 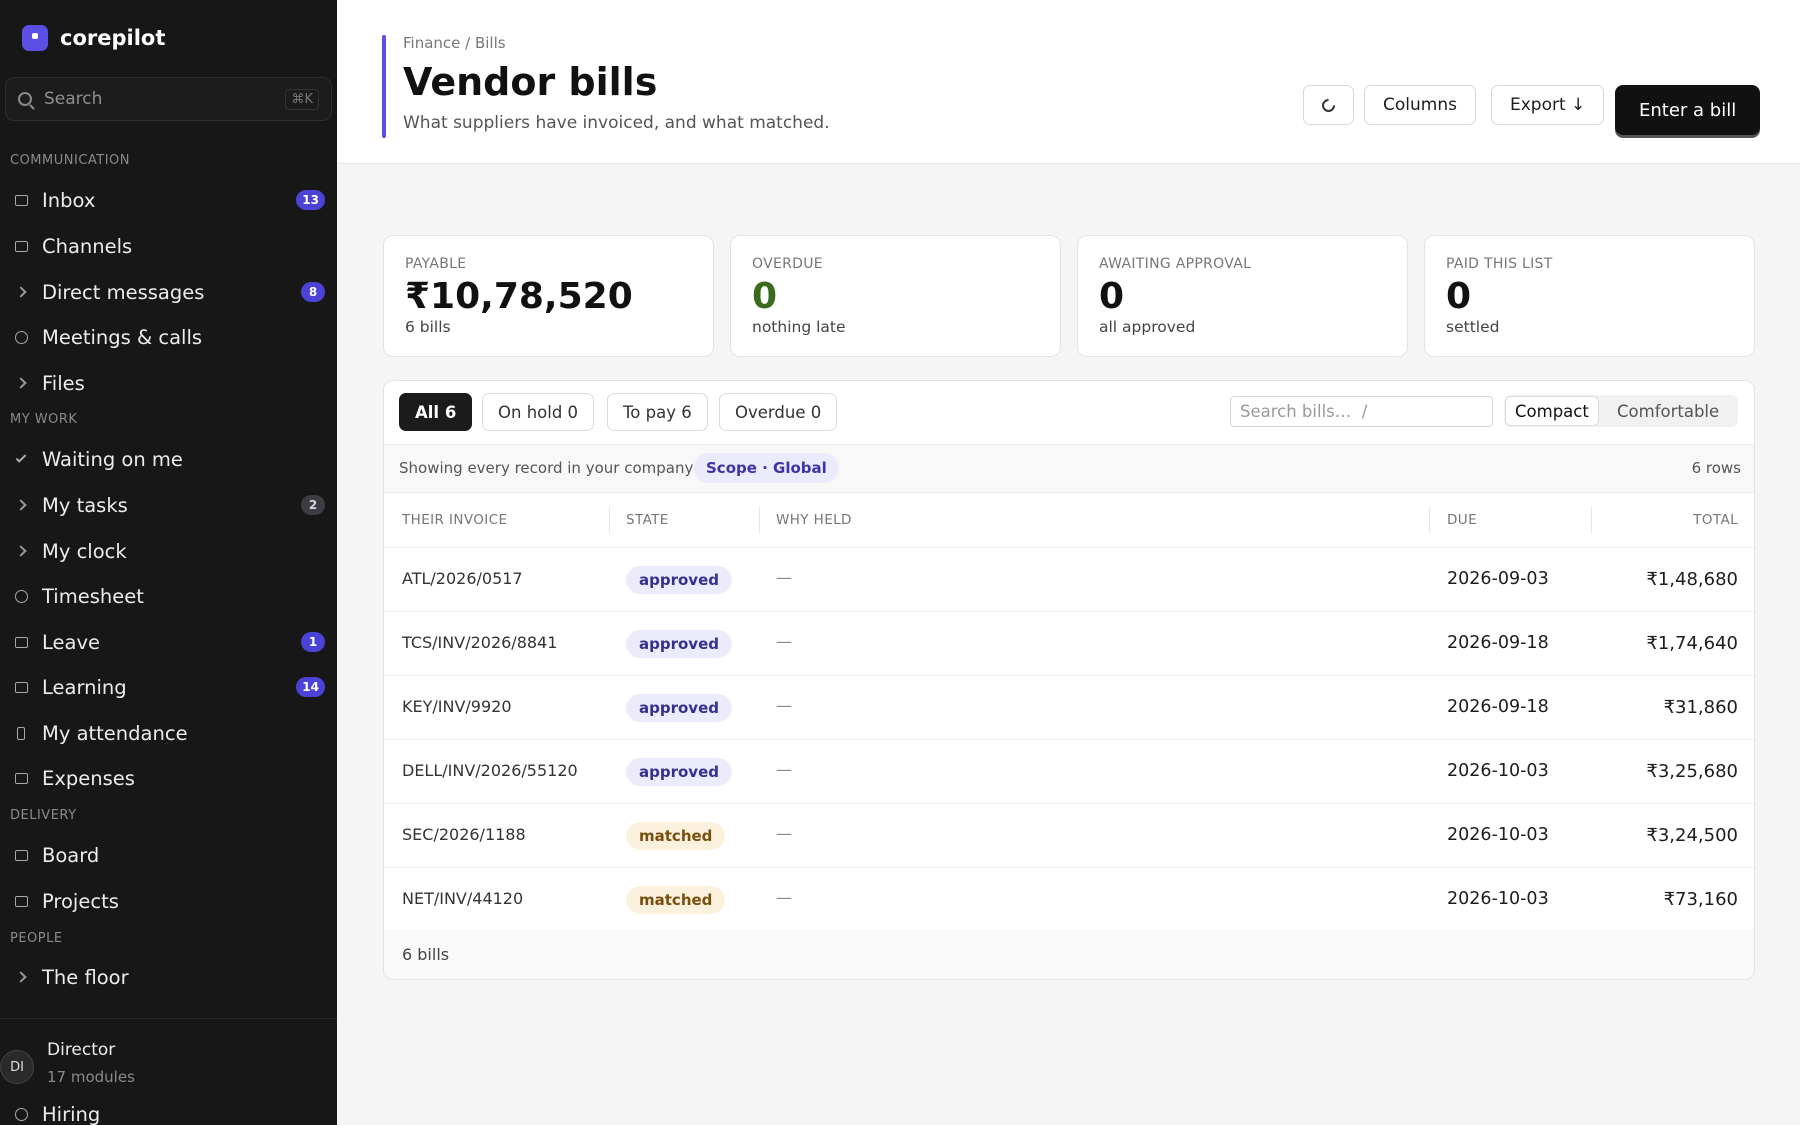 What do you see at coordinates (1473, 327) in the screenshot?
I see `stat-sub: settled` at bounding box center [1473, 327].